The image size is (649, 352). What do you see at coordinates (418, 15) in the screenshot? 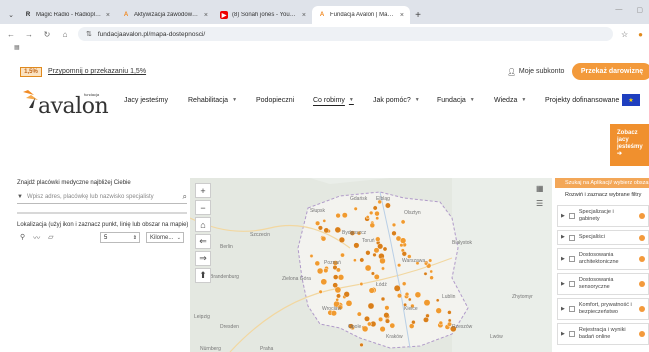
I see `new-tab-button: +` at bounding box center [418, 15].